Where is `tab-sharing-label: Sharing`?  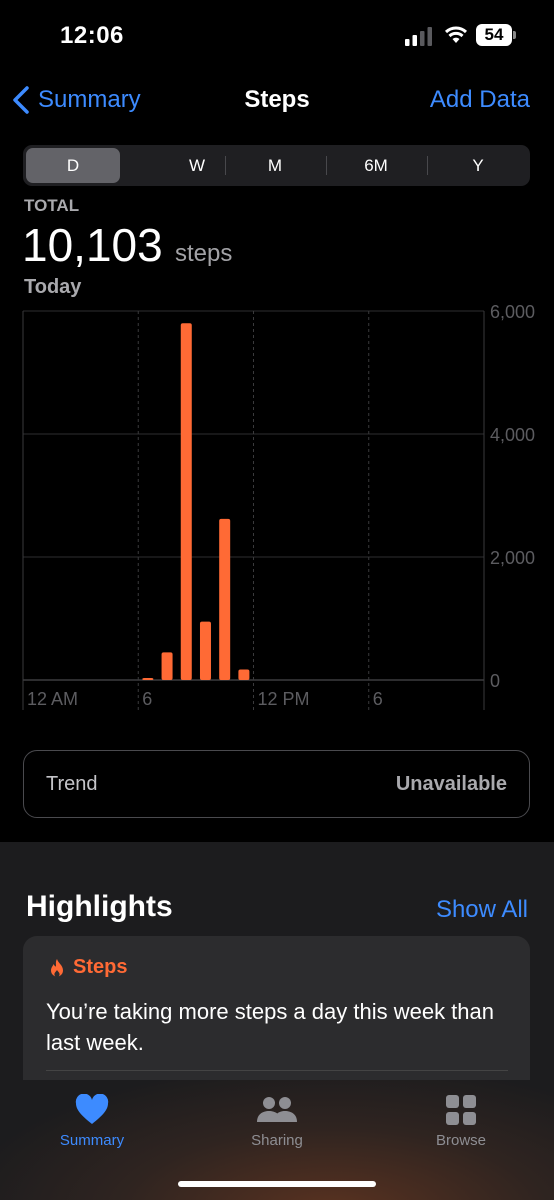 tab-sharing-label: Sharing is located at coordinates (277, 1140).